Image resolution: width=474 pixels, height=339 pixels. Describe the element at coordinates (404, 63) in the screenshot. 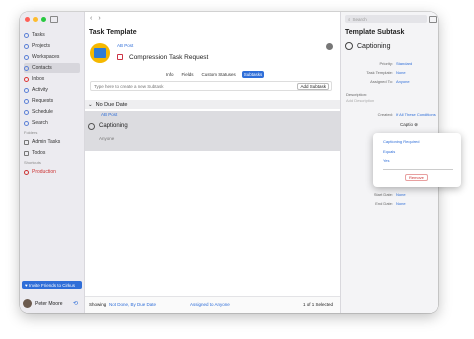

I see `priority-select: Standard` at that location.